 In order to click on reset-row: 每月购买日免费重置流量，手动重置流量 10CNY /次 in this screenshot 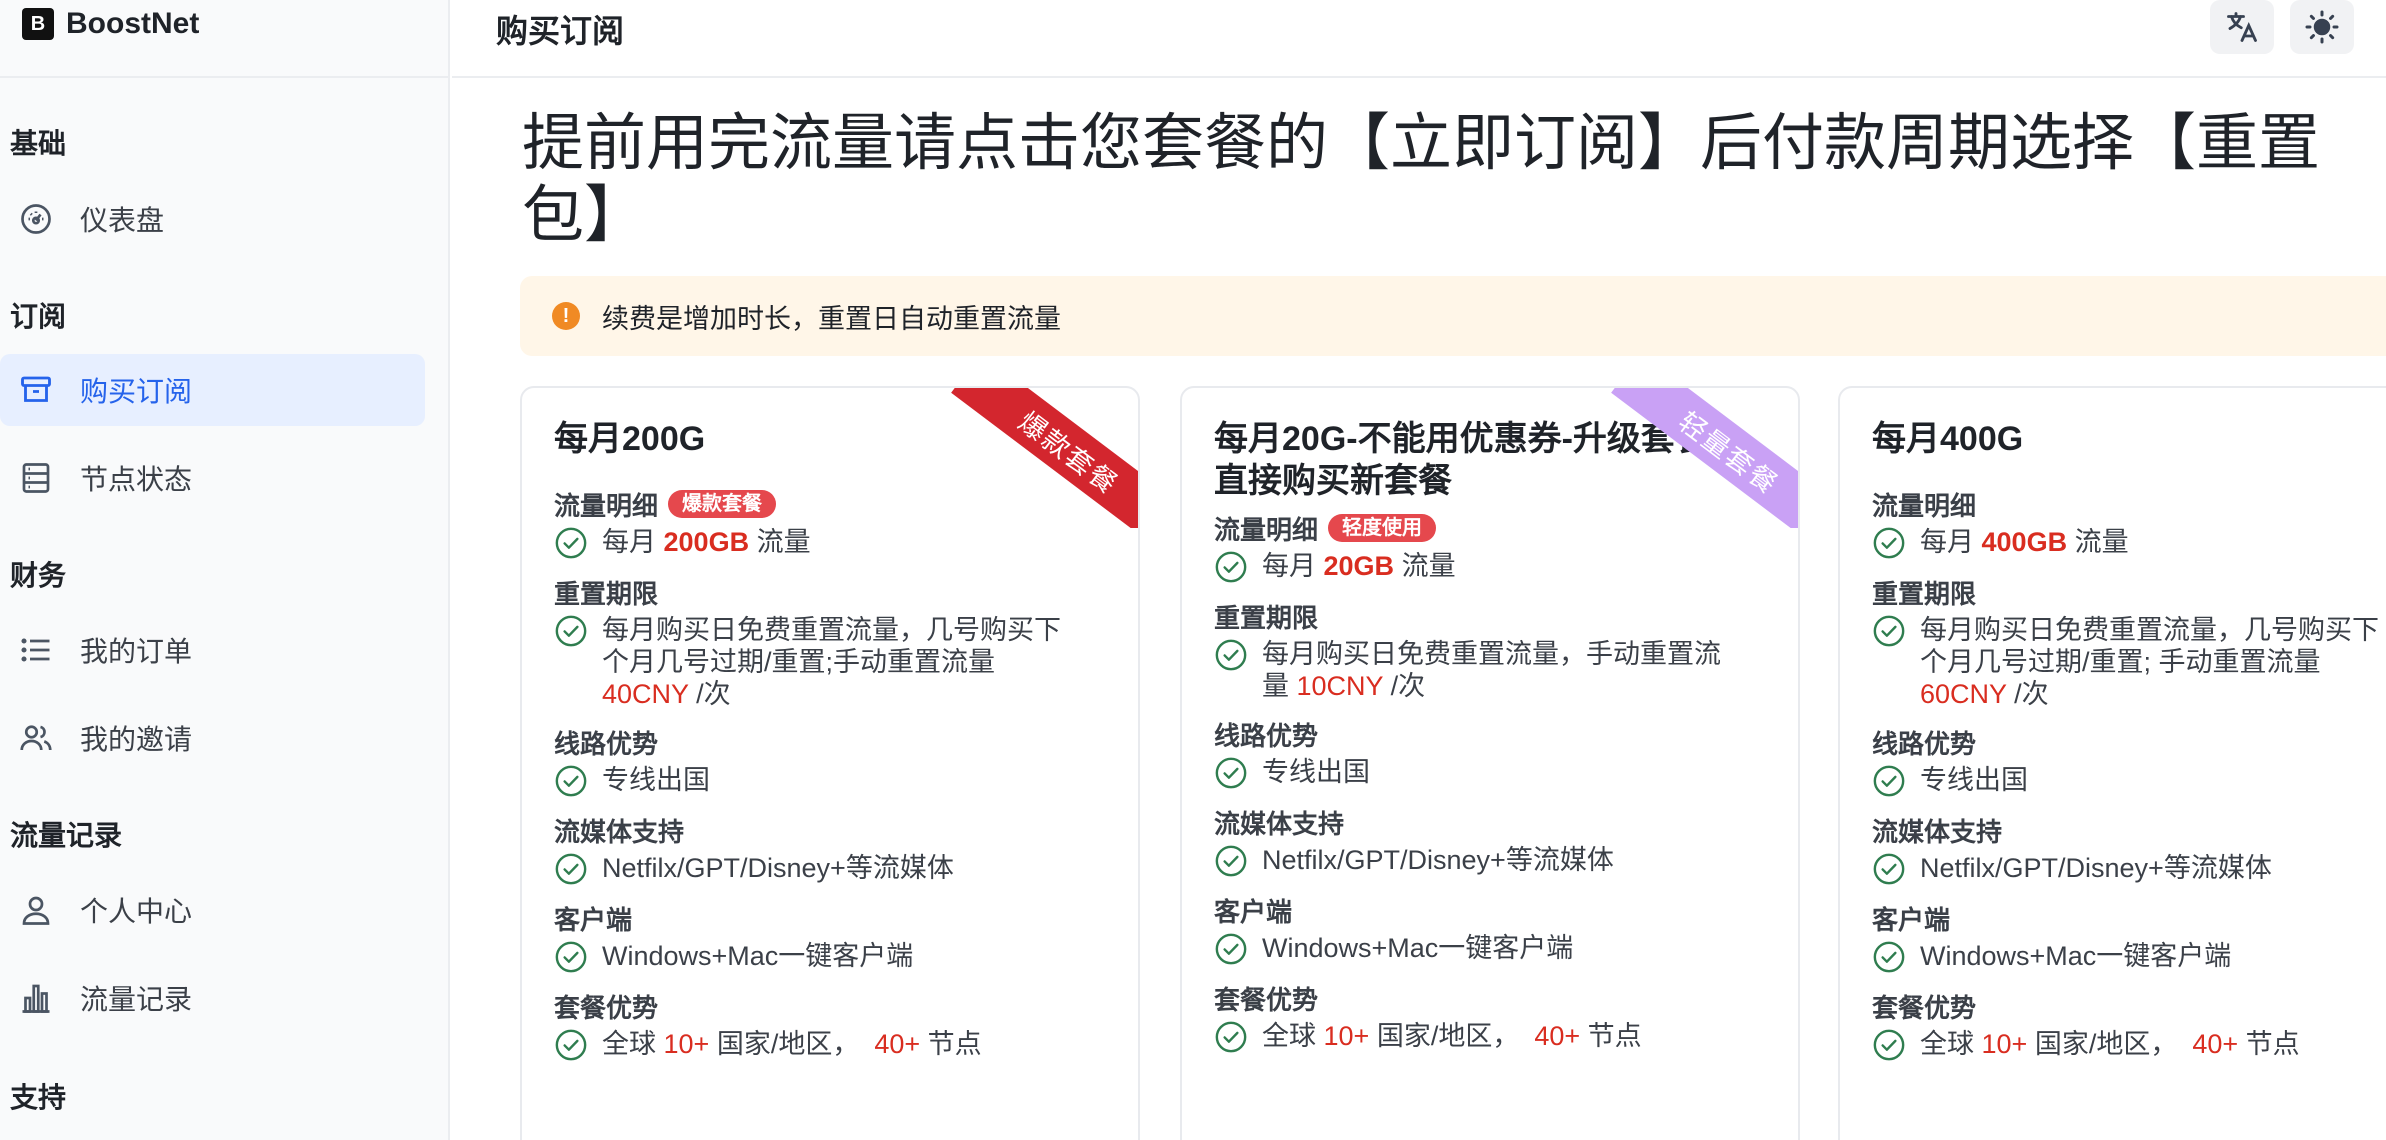, I will do `click(1499, 670)`.